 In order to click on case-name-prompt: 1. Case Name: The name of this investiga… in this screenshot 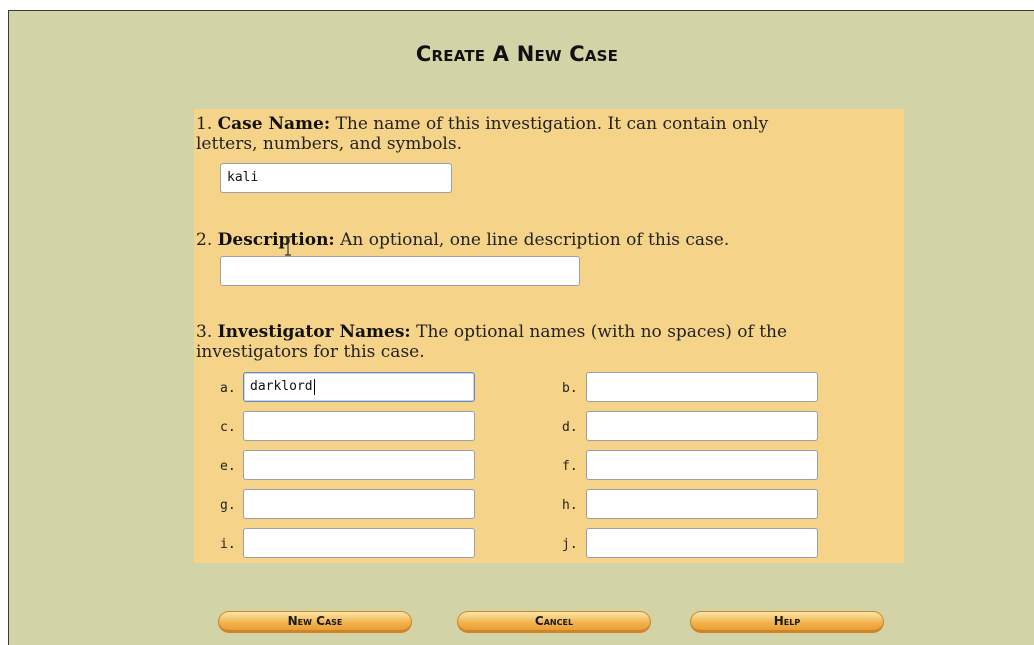, I will do `click(546, 134)`.